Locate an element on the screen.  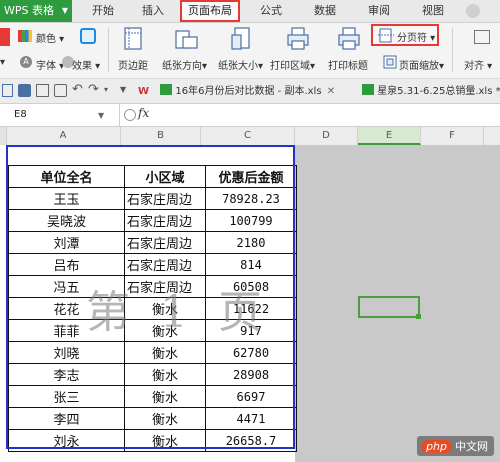
app-name: WPS 表格 is located at coordinates (29, 10).